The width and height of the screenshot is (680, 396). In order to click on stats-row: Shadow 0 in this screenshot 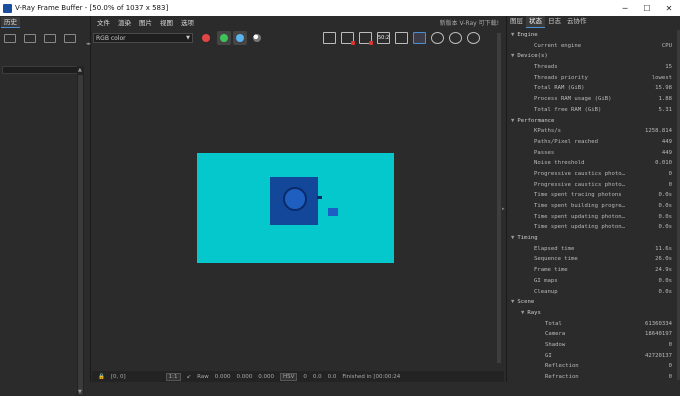, I will do `click(592, 345)`.